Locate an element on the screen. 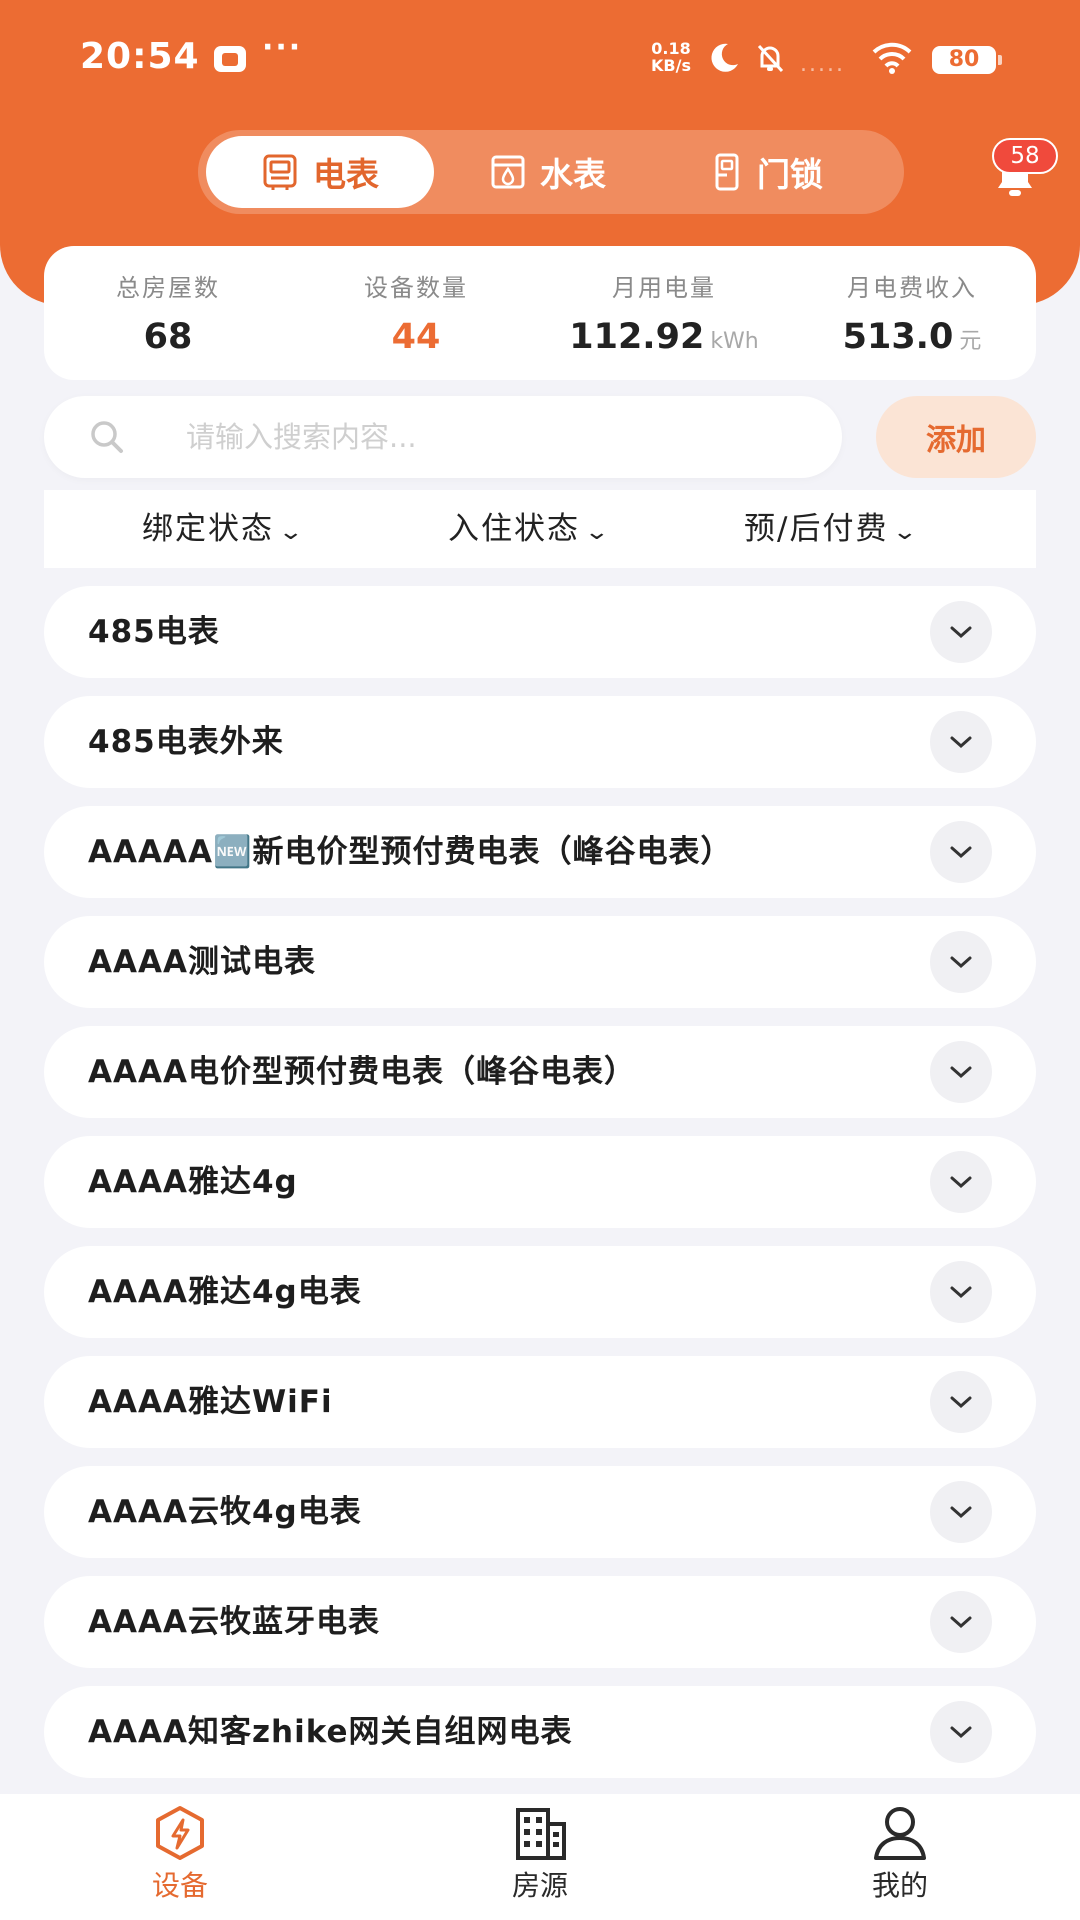 The height and width of the screenshot is (1920, 1080). list-item: AAAA知客zhike网关自组网电表 is located at coordinates (540, 1732).